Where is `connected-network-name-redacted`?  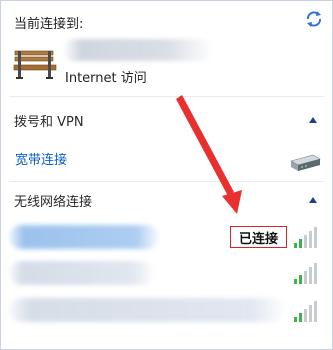
connected-network-name-redacted is located at coordinates (138, 50).